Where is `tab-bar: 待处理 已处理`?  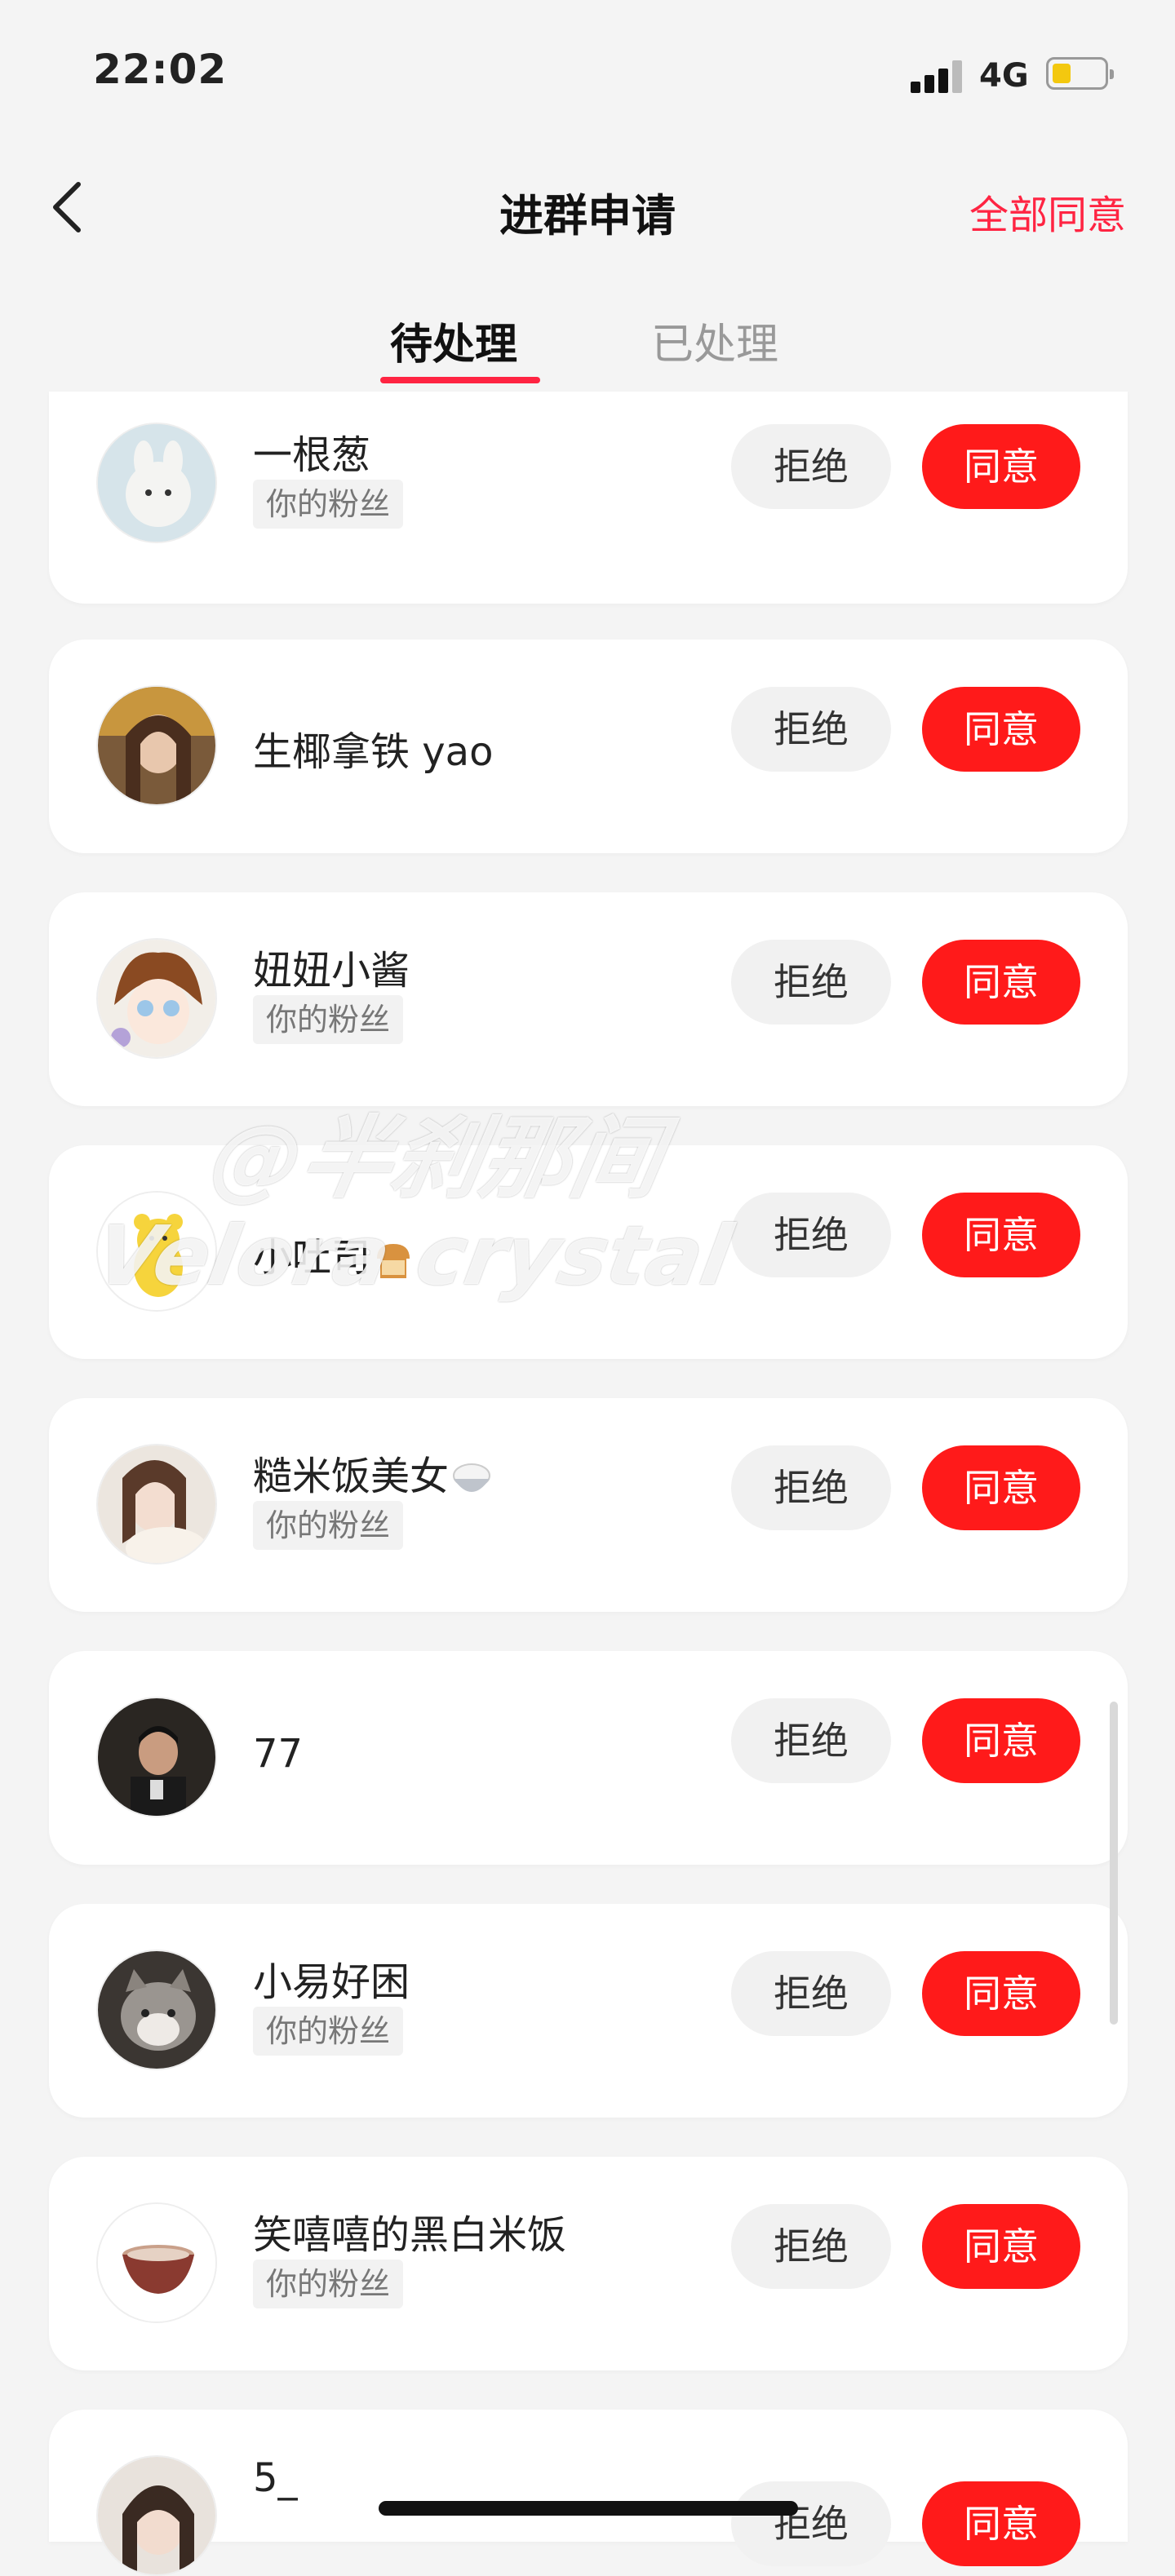 tab-bar: 待处理 已处理 is located at coordinates (587, 347).